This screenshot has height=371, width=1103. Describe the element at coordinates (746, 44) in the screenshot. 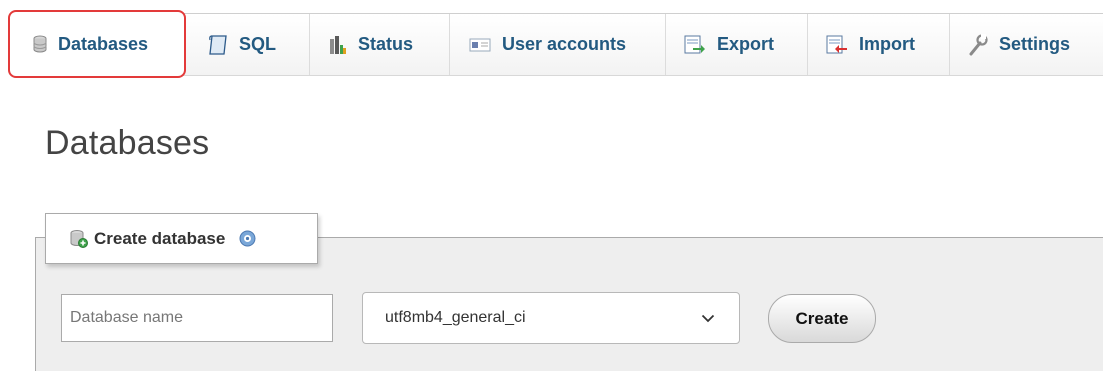

I see `tab-label: Export` at that location.